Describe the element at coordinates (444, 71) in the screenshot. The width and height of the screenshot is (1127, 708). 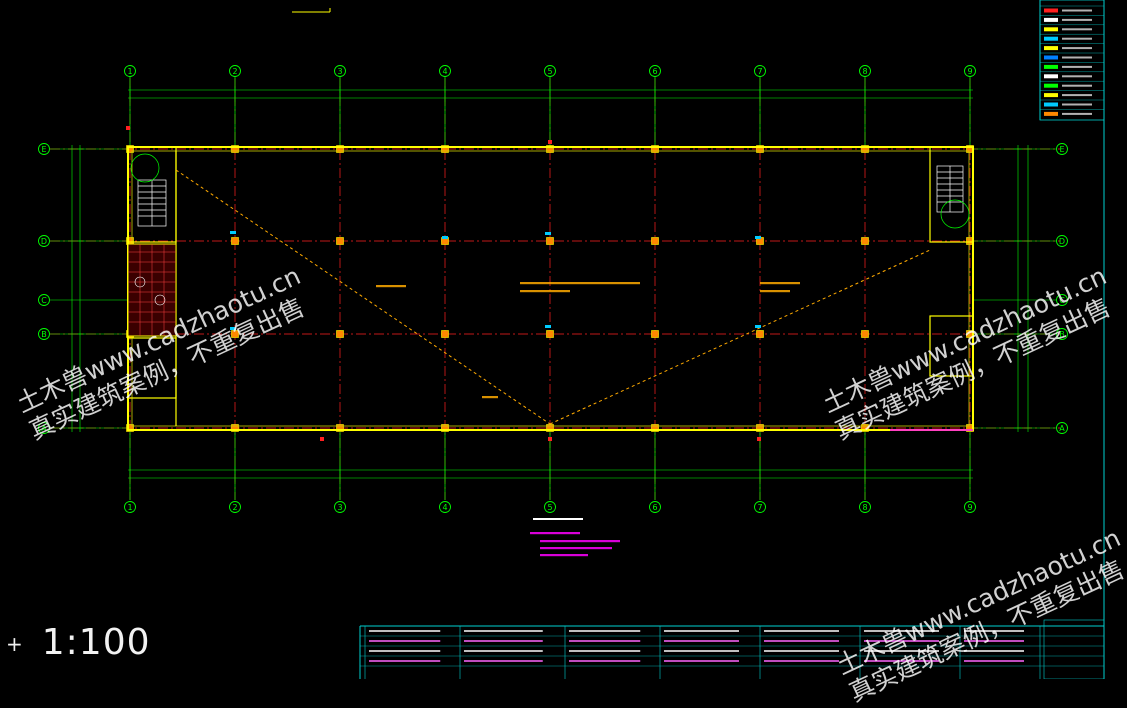
I see `axis-label: 4` at that location.